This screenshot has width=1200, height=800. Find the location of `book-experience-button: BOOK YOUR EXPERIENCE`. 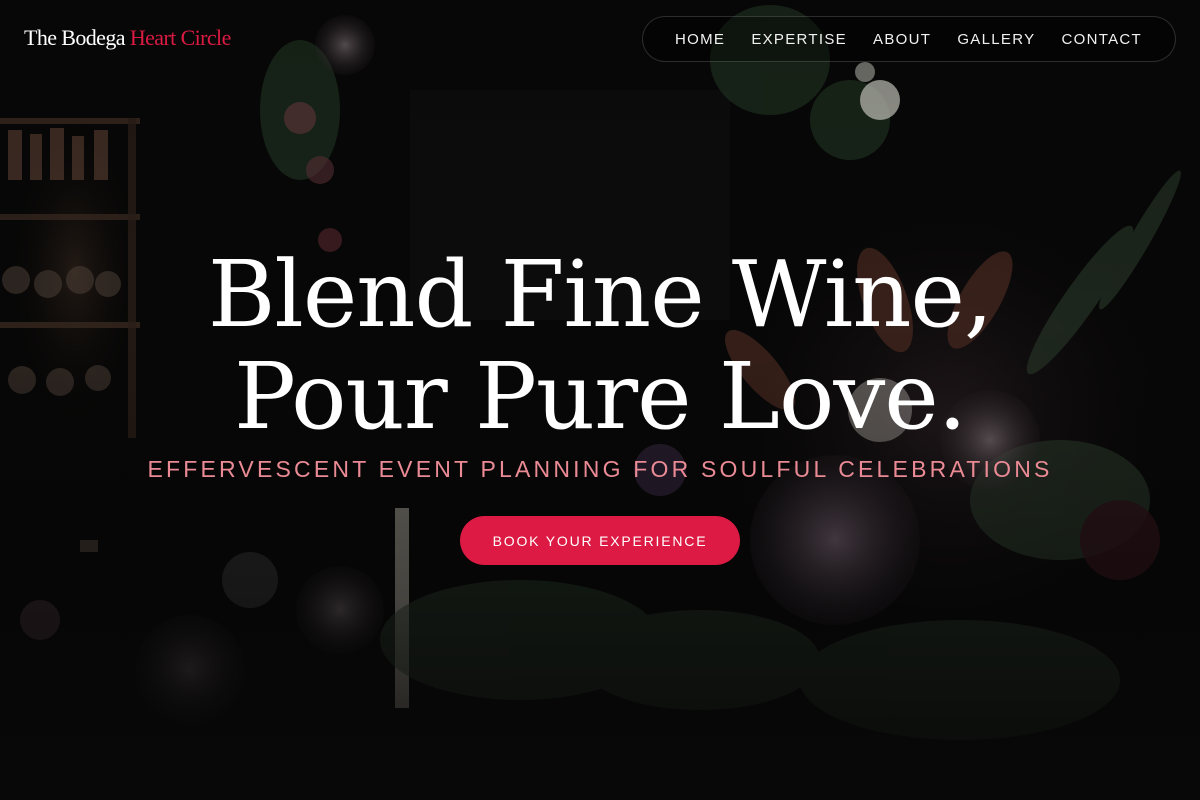

book-experience-button: BOOK YOUR EXPERIENCE is located at coordinates (600, 540).